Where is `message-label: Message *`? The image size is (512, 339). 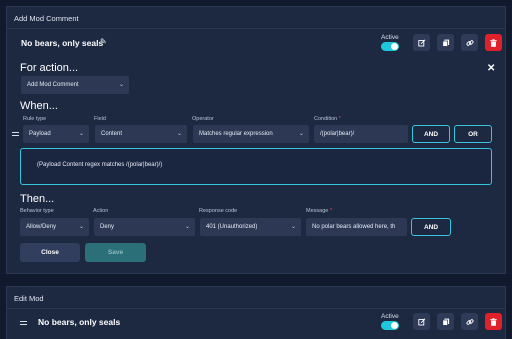
message-label: Message * is located at coordinates (319, 211).